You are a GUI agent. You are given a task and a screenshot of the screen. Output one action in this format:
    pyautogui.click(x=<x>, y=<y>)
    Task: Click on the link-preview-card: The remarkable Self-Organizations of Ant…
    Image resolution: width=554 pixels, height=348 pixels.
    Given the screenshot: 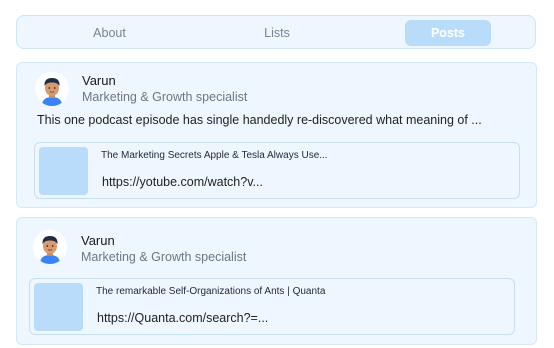 What is the action you would take?
    pyautogui.click(x=272, y=306)
    